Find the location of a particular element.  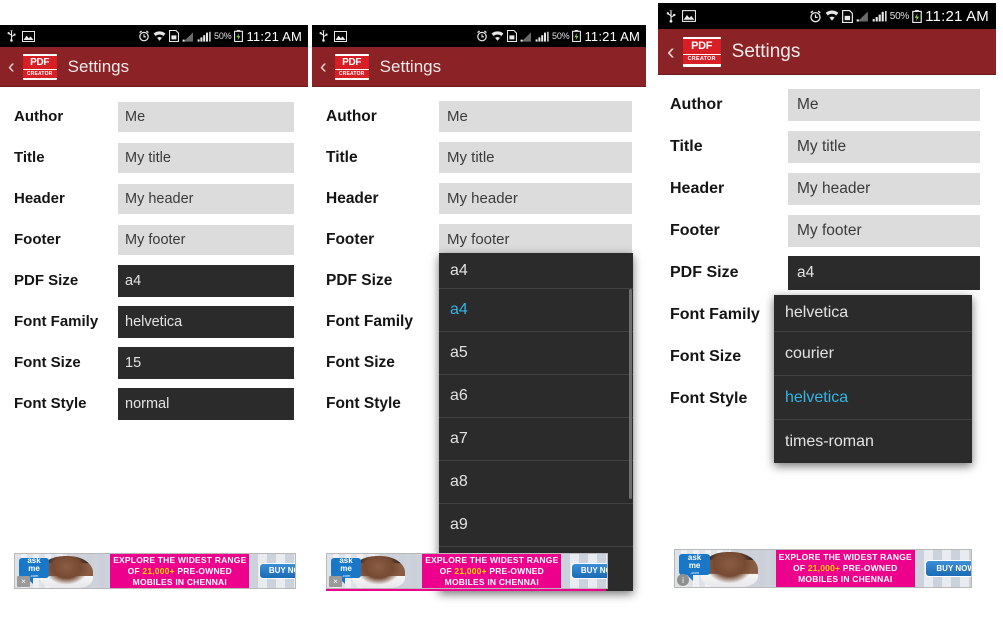

dropdown-option: a4 is located at coordinates (536, 309).